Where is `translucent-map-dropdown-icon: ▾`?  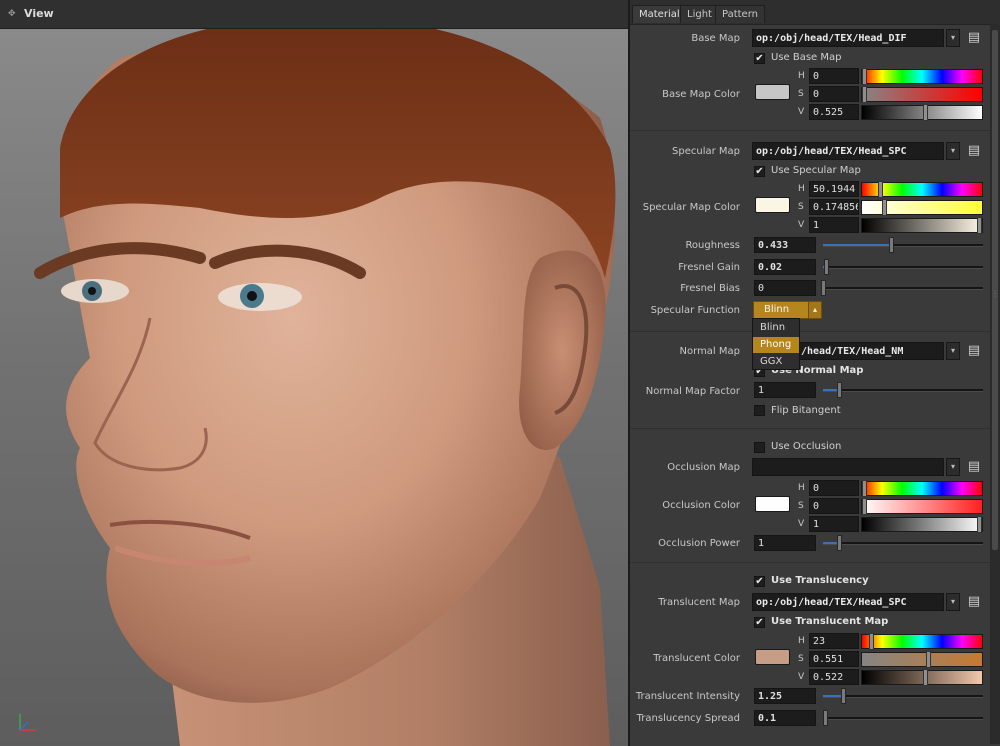 translucent-map-dropdown-icon: ▾ is located at coordinates (953, 602).